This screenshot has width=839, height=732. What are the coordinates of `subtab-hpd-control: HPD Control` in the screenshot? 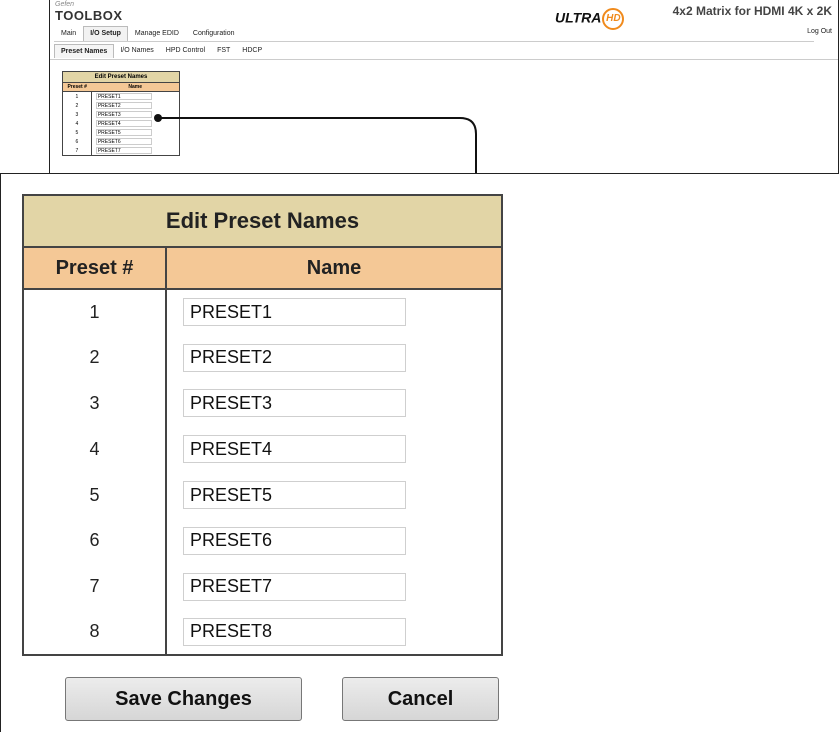 It's located at (185, 51).